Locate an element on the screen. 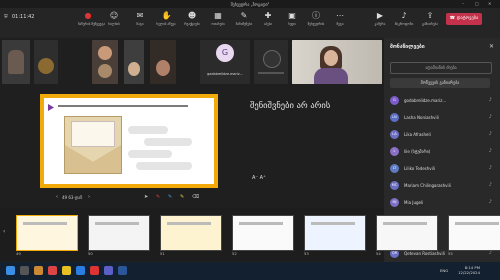  teams-icon is located at coordinates (108, 270).